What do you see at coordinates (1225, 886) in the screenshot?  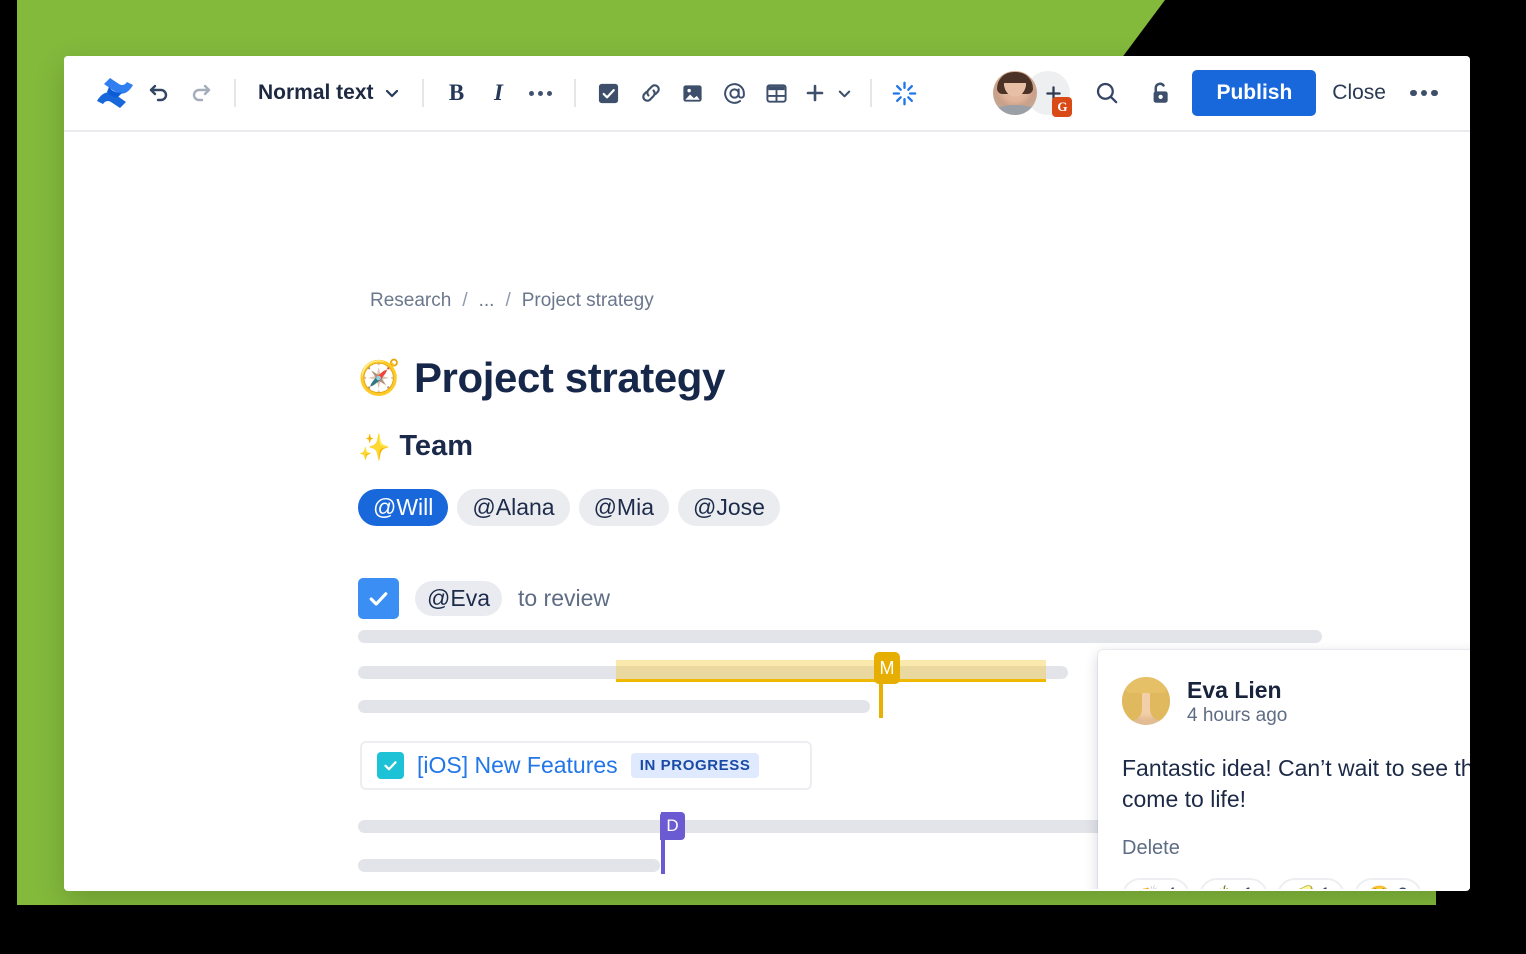 I see `tomato-icon: 🍅` at bounding box center [1225, 886].